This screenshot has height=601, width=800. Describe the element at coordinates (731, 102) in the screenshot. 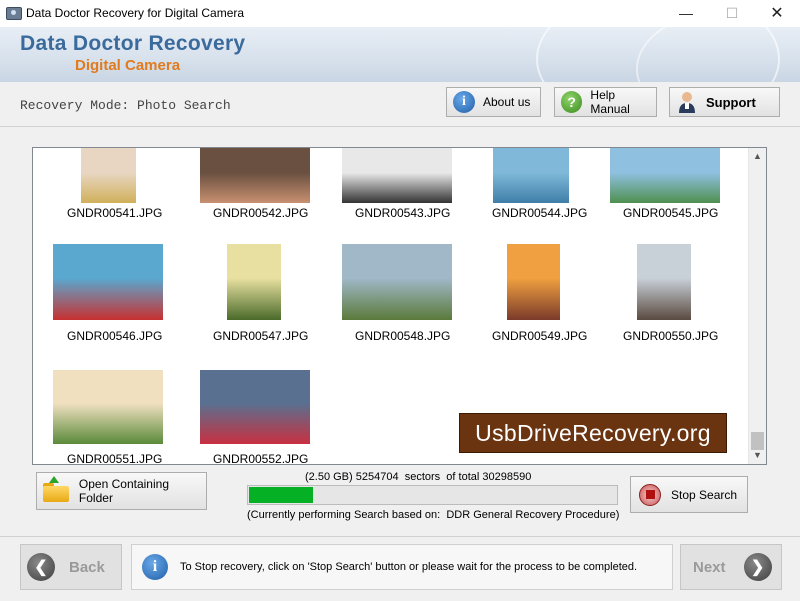

I see `support-label: Support` at that location.